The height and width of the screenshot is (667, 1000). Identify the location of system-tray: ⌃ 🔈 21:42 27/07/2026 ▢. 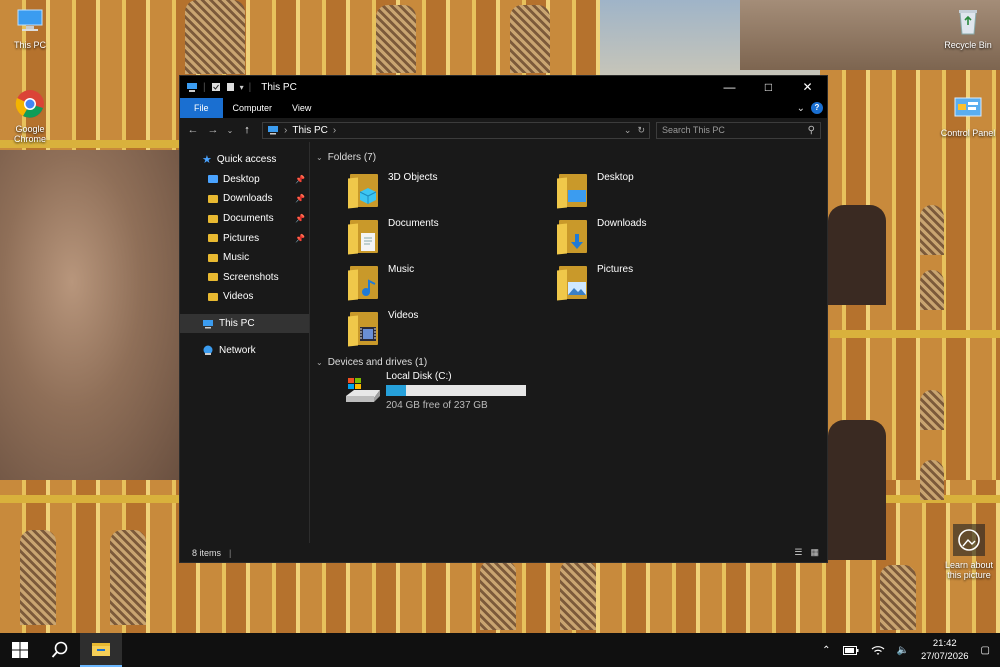
(911, 650).